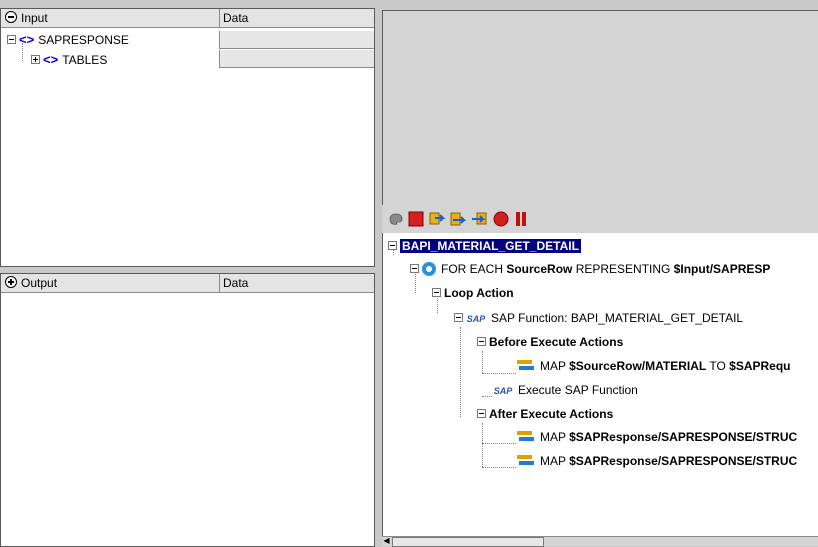 This screenshot has width=818, height=547. Describe the element at coordinates (11, 17) in the screenshot. I see `collapse-circle-icon` at that location.